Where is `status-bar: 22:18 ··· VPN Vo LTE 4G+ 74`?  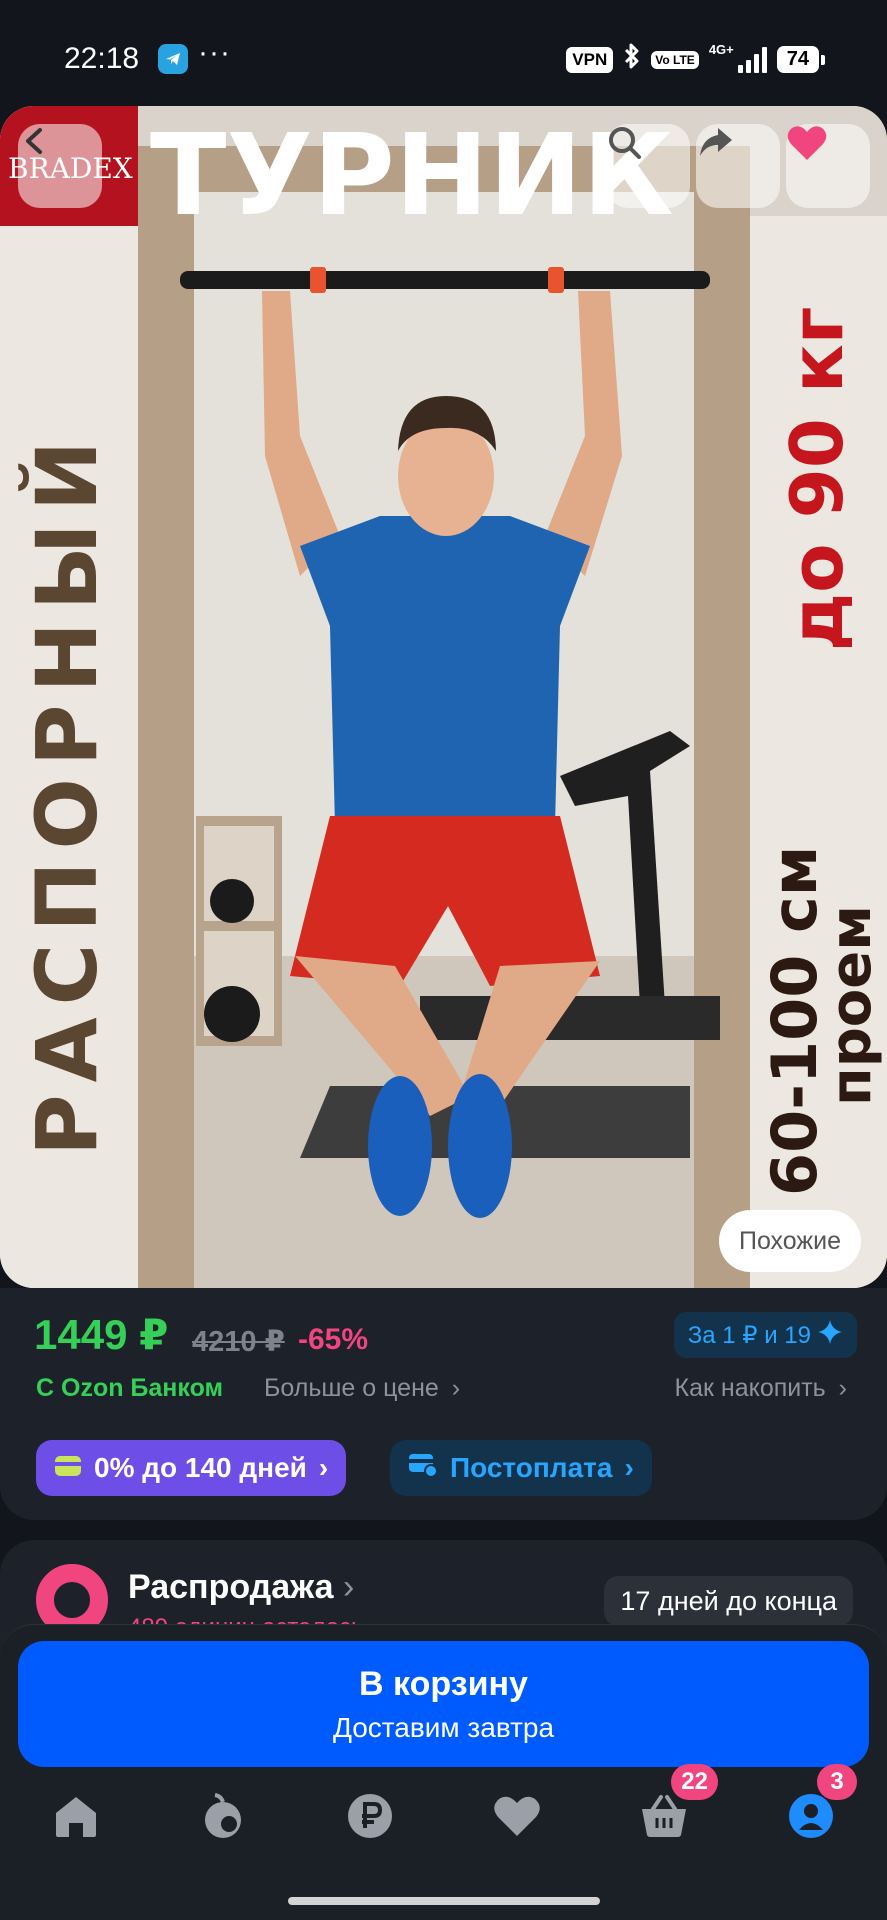 status-bar: 22:18 ··· VPN Vo LTE 4G+ 74 is located at coordinates (443, 55).